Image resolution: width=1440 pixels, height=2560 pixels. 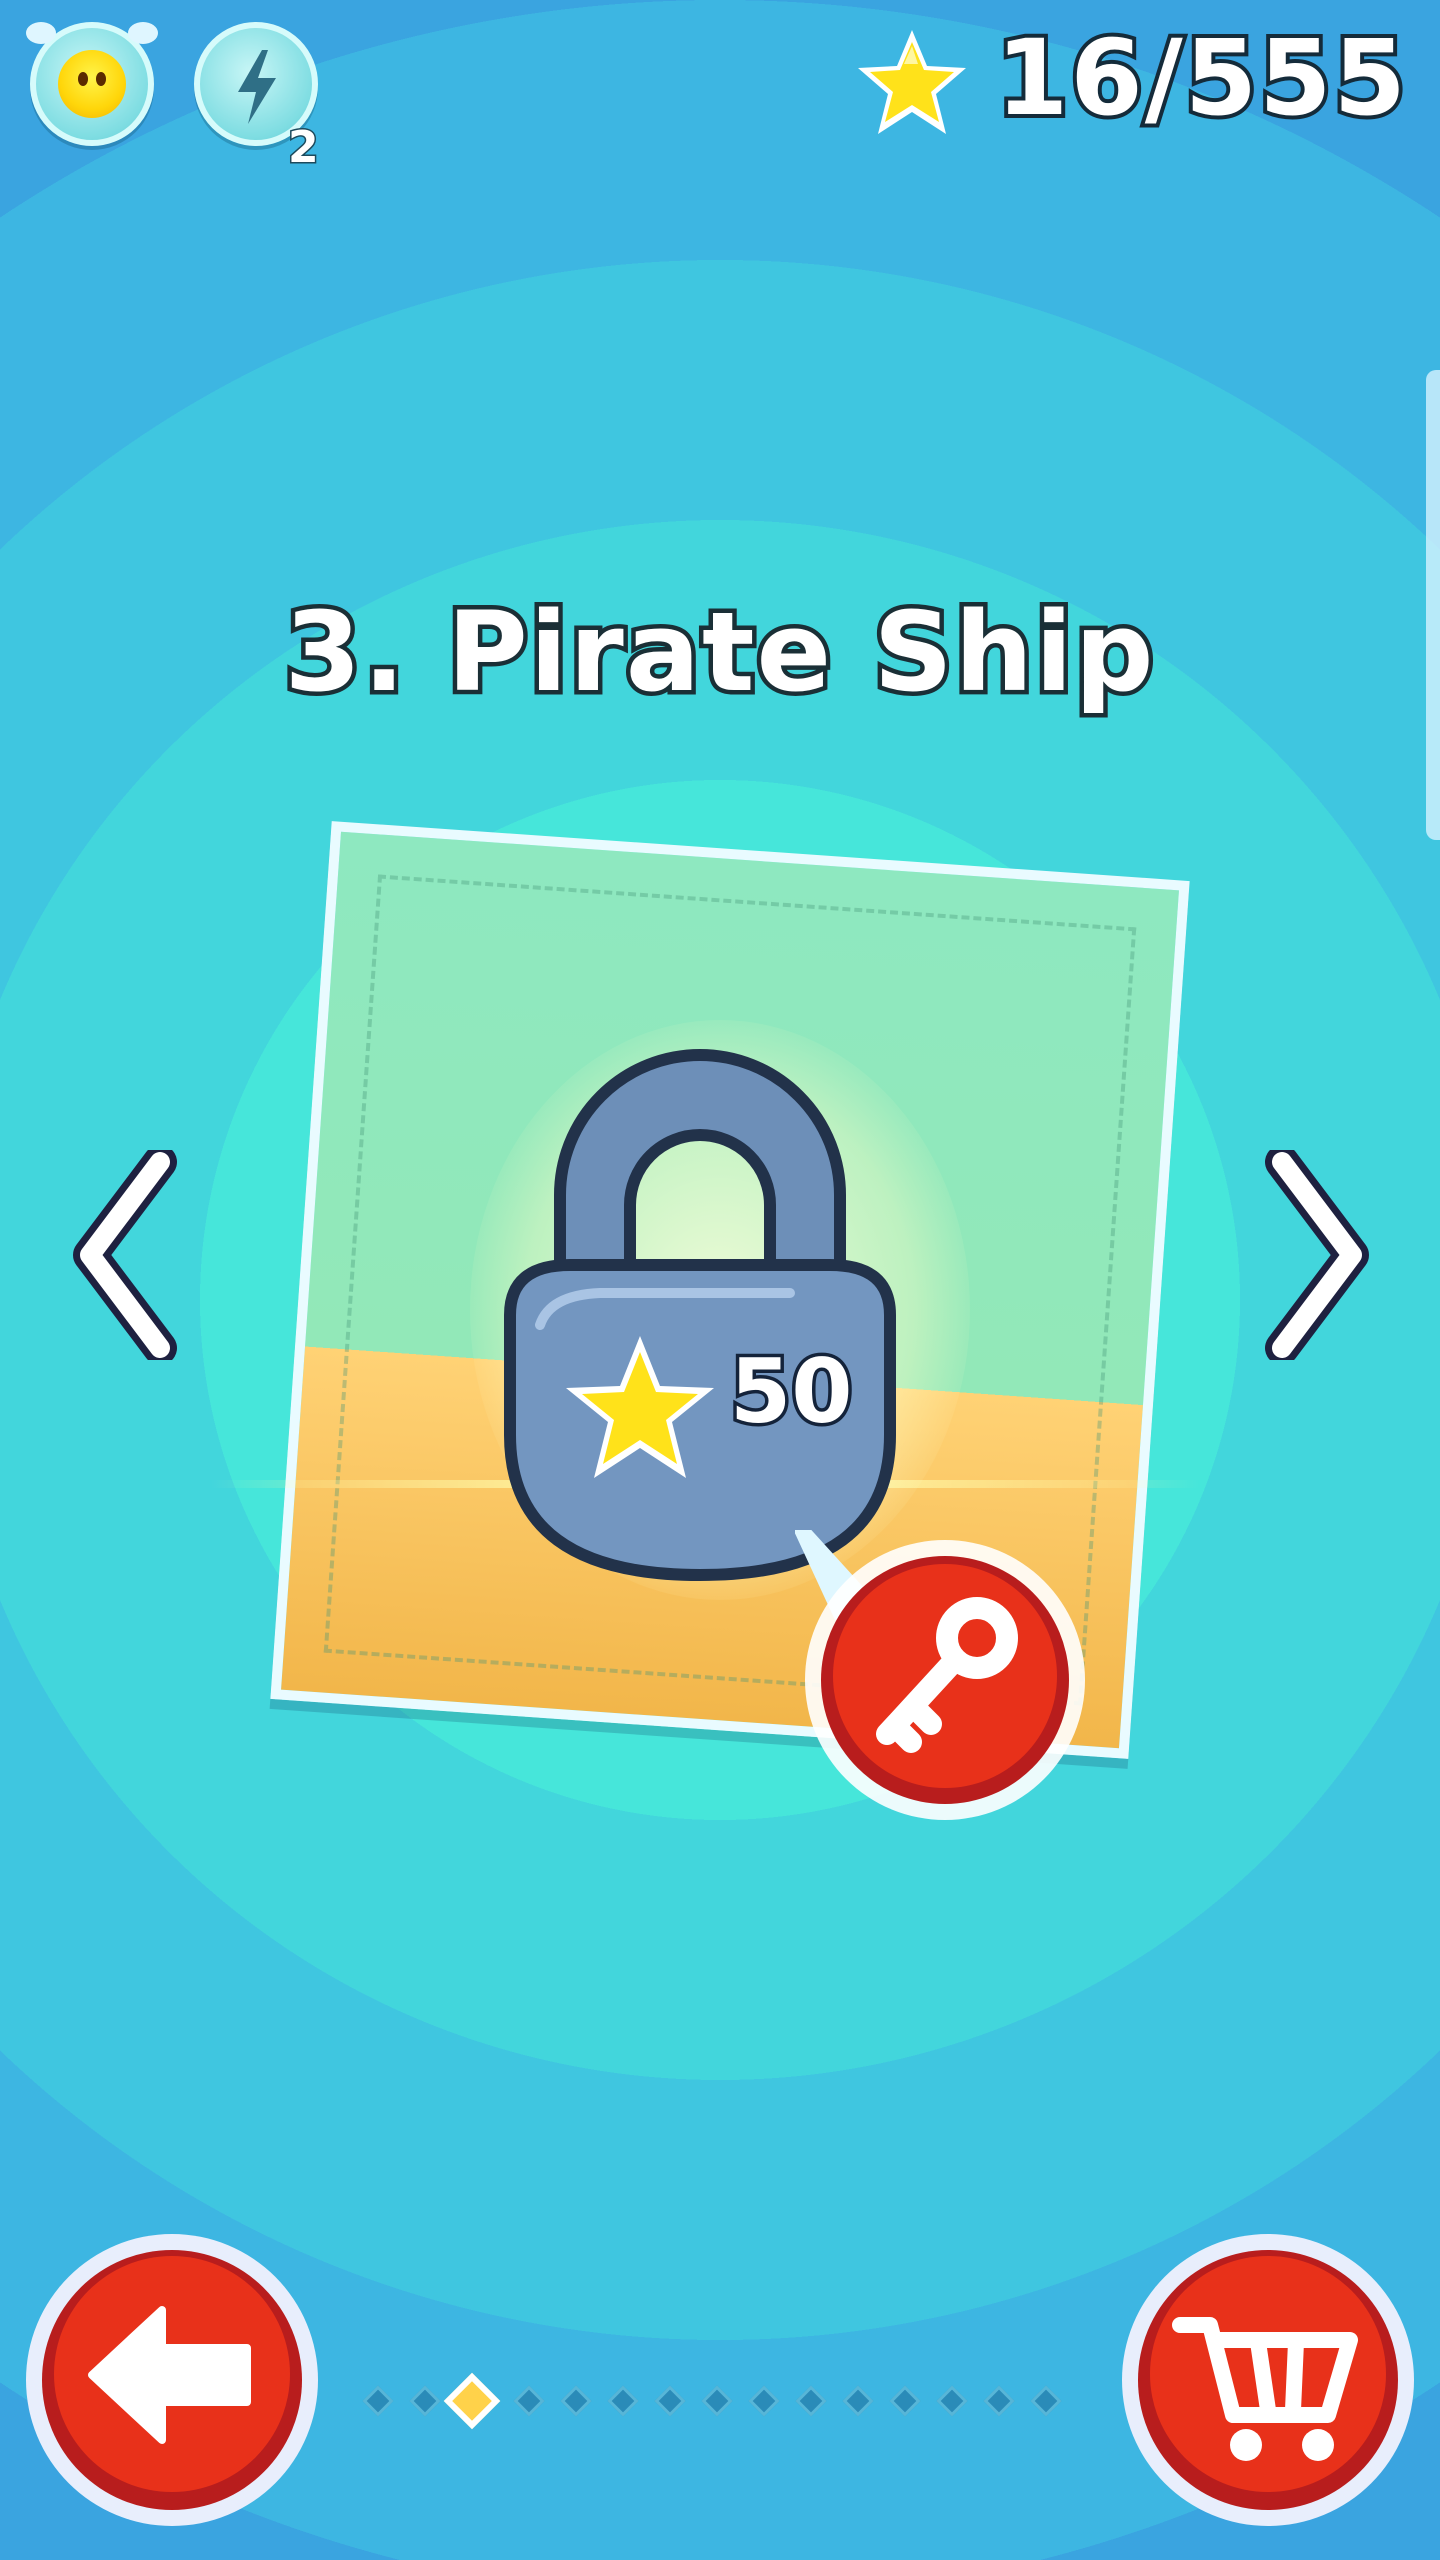 What do you see at coordinates (700, 1315) in the screenshot?
I see `lock-icon` at bounding box center [700, 1315].